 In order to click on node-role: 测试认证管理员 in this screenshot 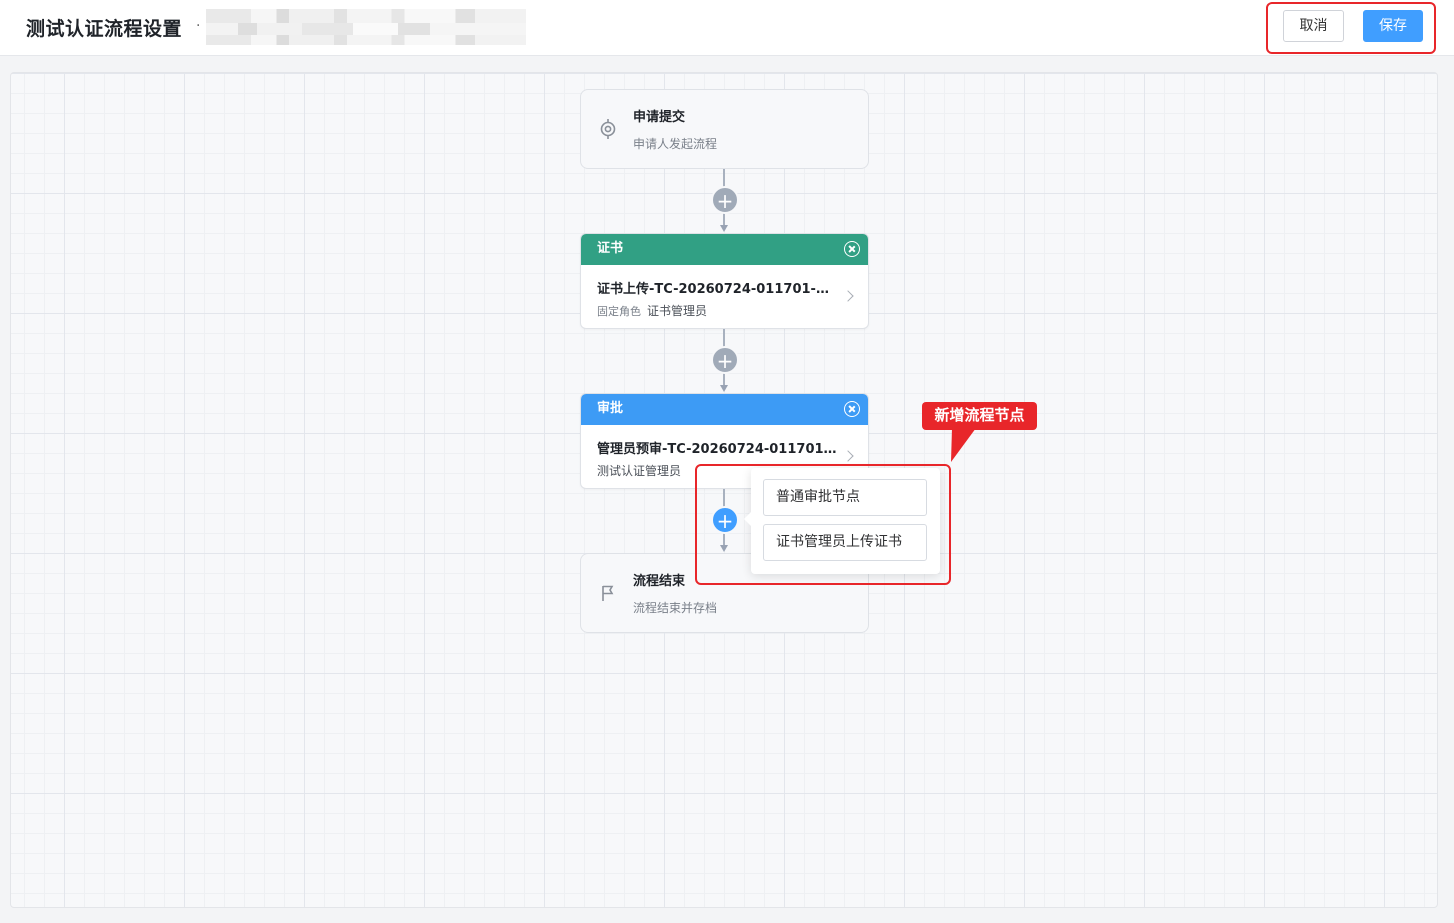, I will do `click(639, 470)`.